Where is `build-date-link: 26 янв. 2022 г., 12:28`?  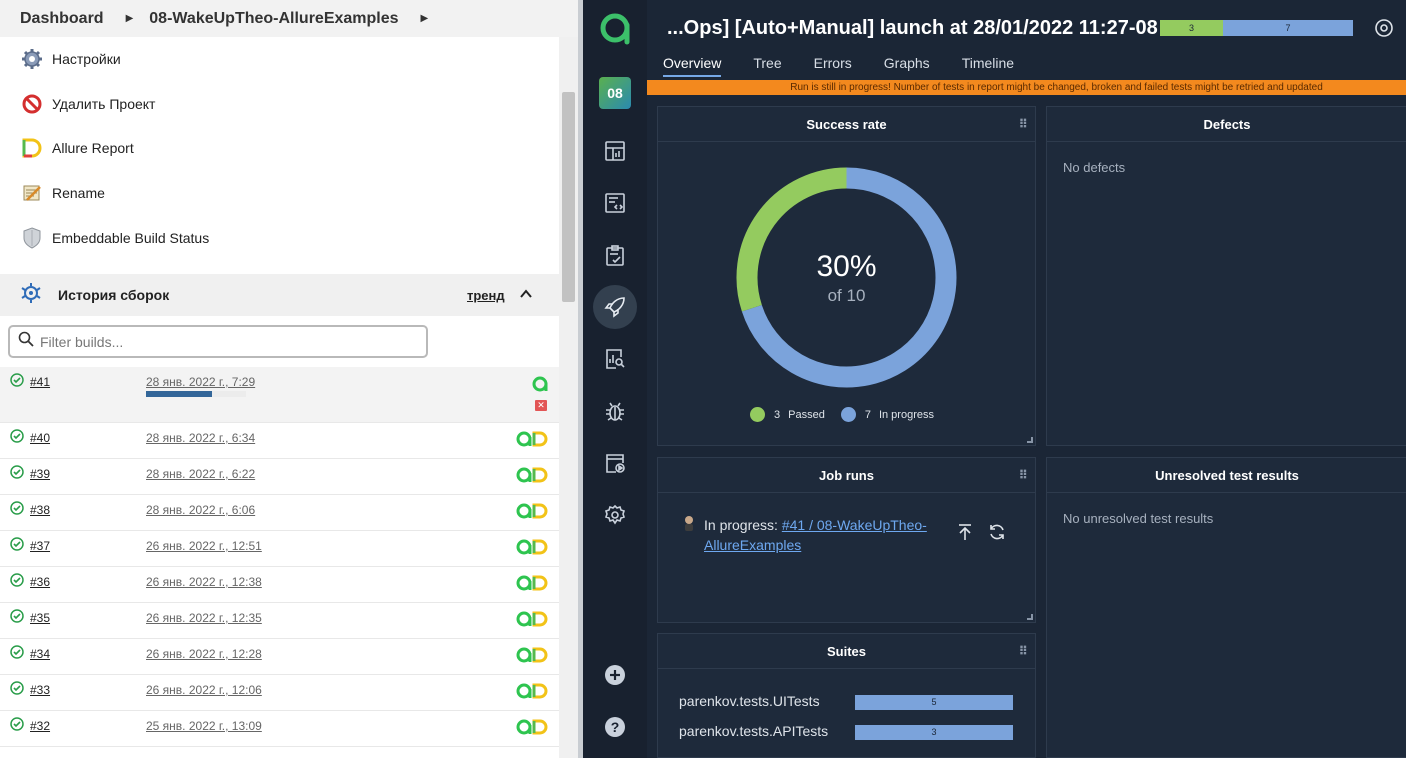 build-date-link: 26 янв. 2022 г., 12:28 is located at coordinates (204, 654).